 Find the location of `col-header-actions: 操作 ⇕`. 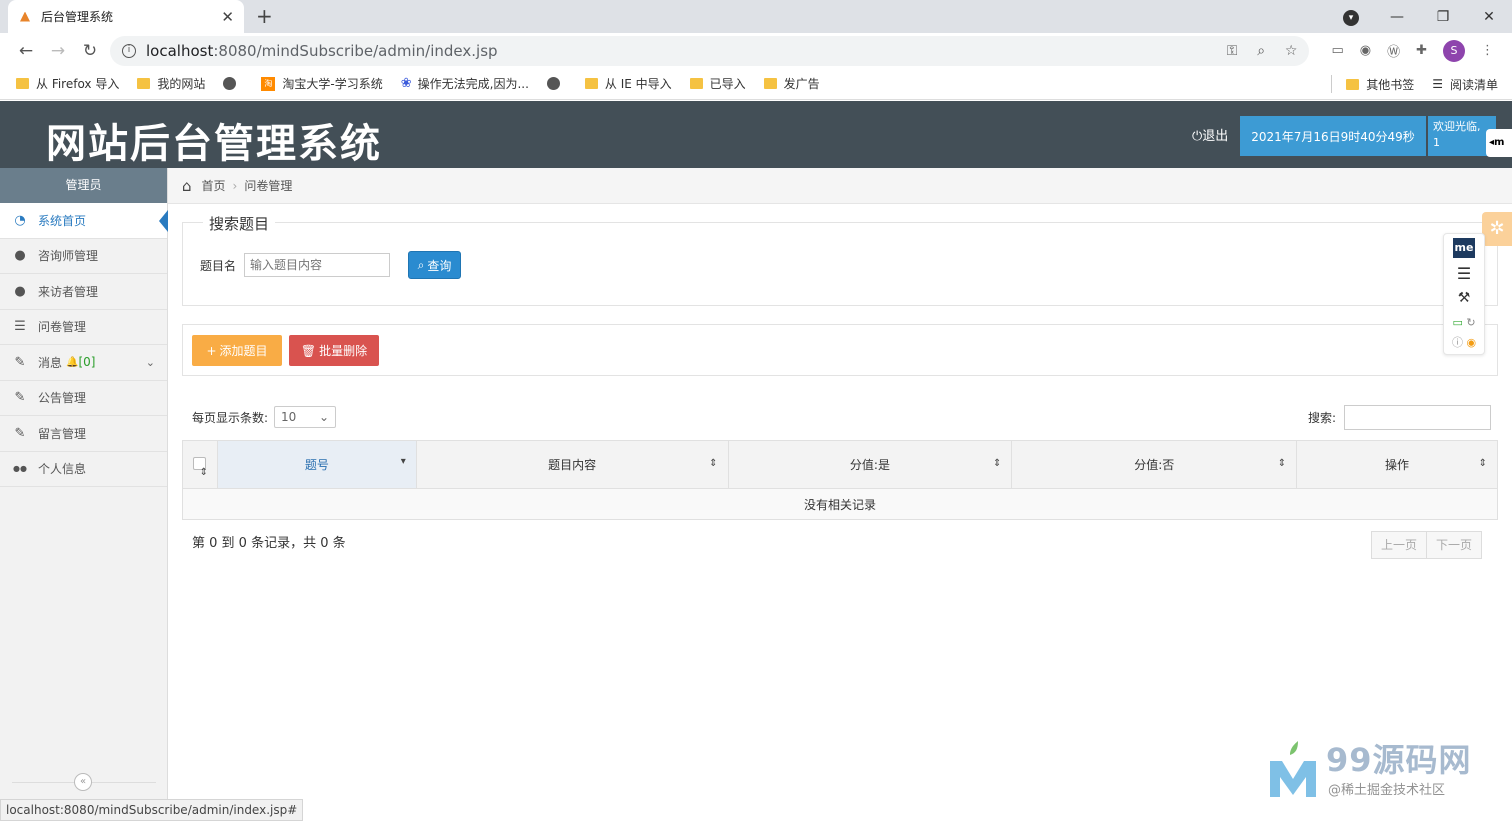

col-header-actions: 操作 ⇕ is located at coordinates (1397, 464).